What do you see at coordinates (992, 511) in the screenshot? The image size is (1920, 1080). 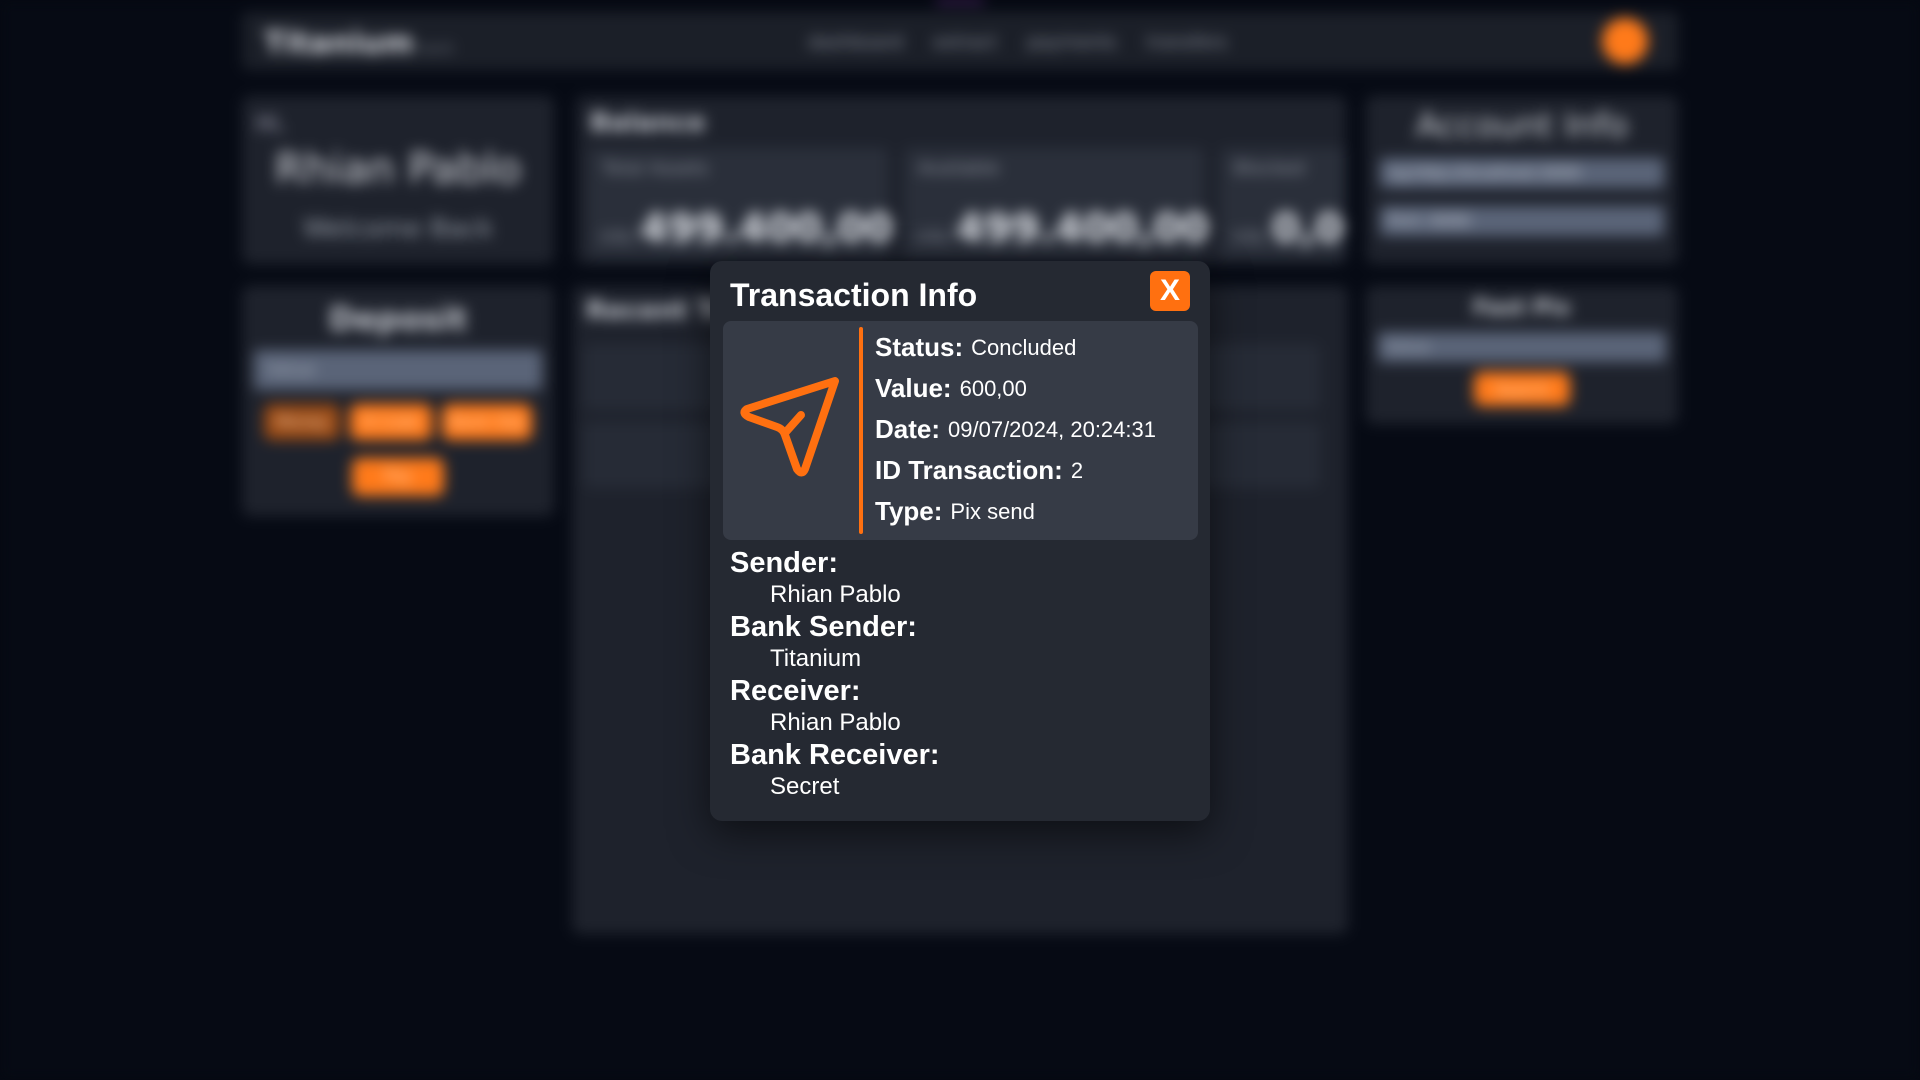 I see `type-value: Pix send` at bounding box center [992, 511].